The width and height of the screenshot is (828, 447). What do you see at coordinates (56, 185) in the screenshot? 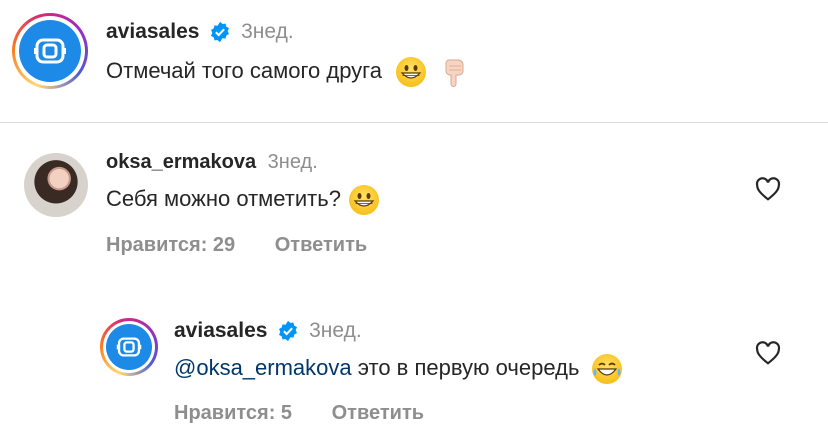
I see `avatar-oksa-ermakova` at bounding box center [56, 185].